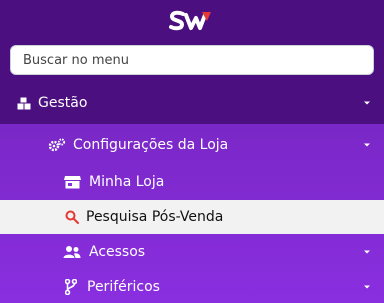  I want to click on search-box, so click(192, 60).